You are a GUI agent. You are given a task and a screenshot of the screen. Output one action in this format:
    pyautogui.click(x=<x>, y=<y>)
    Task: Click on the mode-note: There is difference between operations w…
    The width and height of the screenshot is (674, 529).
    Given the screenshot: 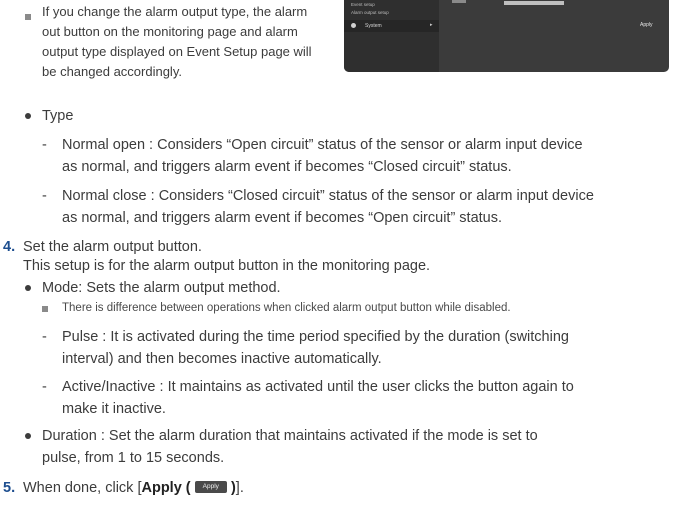 What is the action you would take?
    pyautogui.click(x=286, y=308)
    